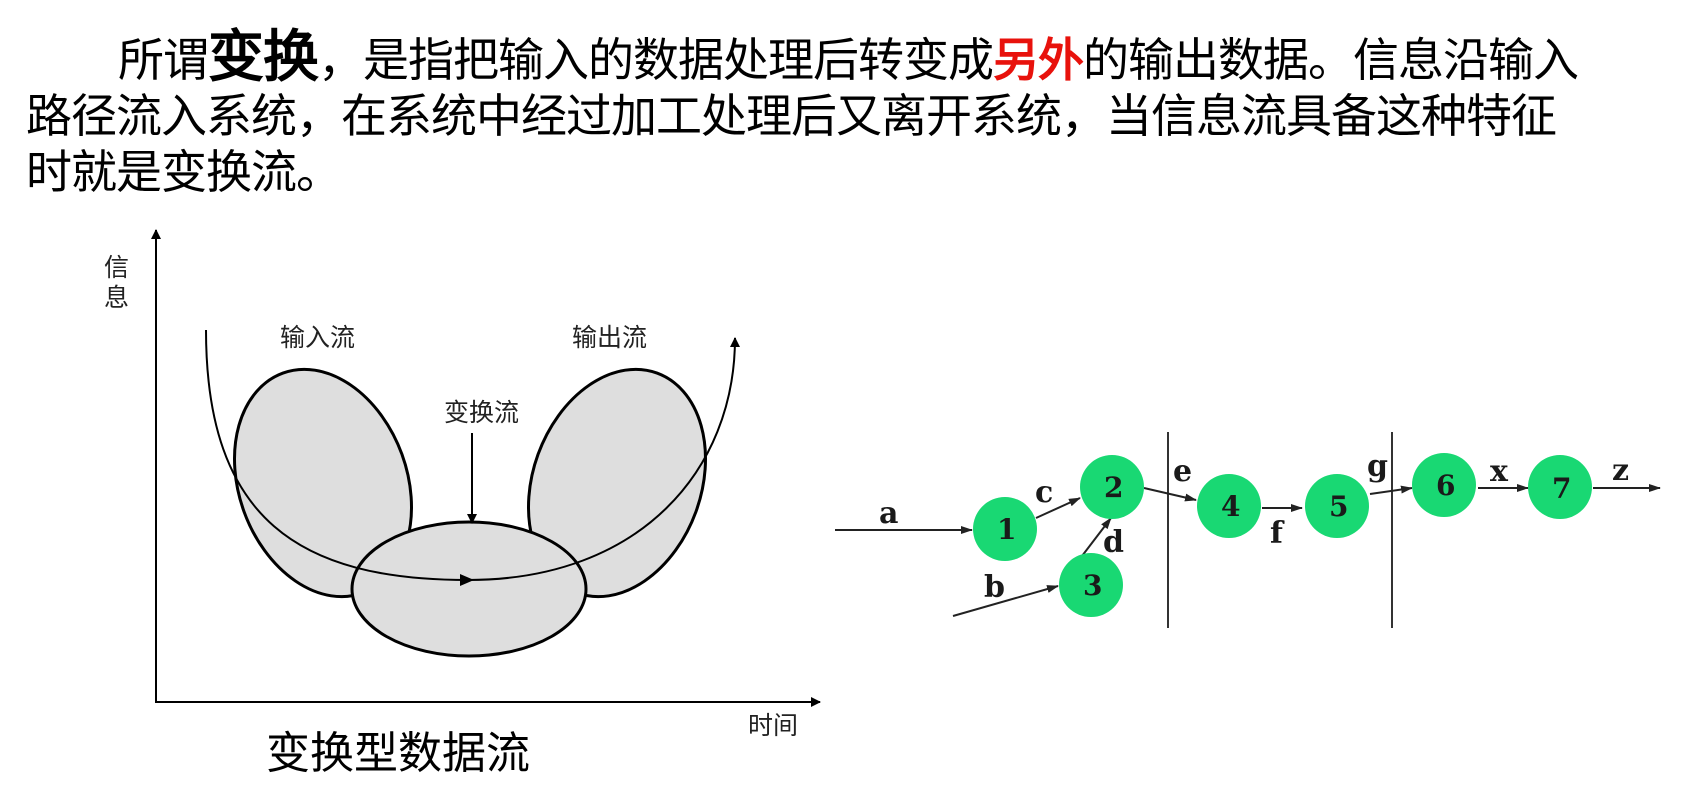 Image resolution: width=1681 pixels, height=810 pixels. What do you see at coordinates (1248, 530) in the screenshot?
I see `node-flow-diagram: 1 2 3 4 5 6 7 a b c d e f g x z` at bounding box center [1248, 530].